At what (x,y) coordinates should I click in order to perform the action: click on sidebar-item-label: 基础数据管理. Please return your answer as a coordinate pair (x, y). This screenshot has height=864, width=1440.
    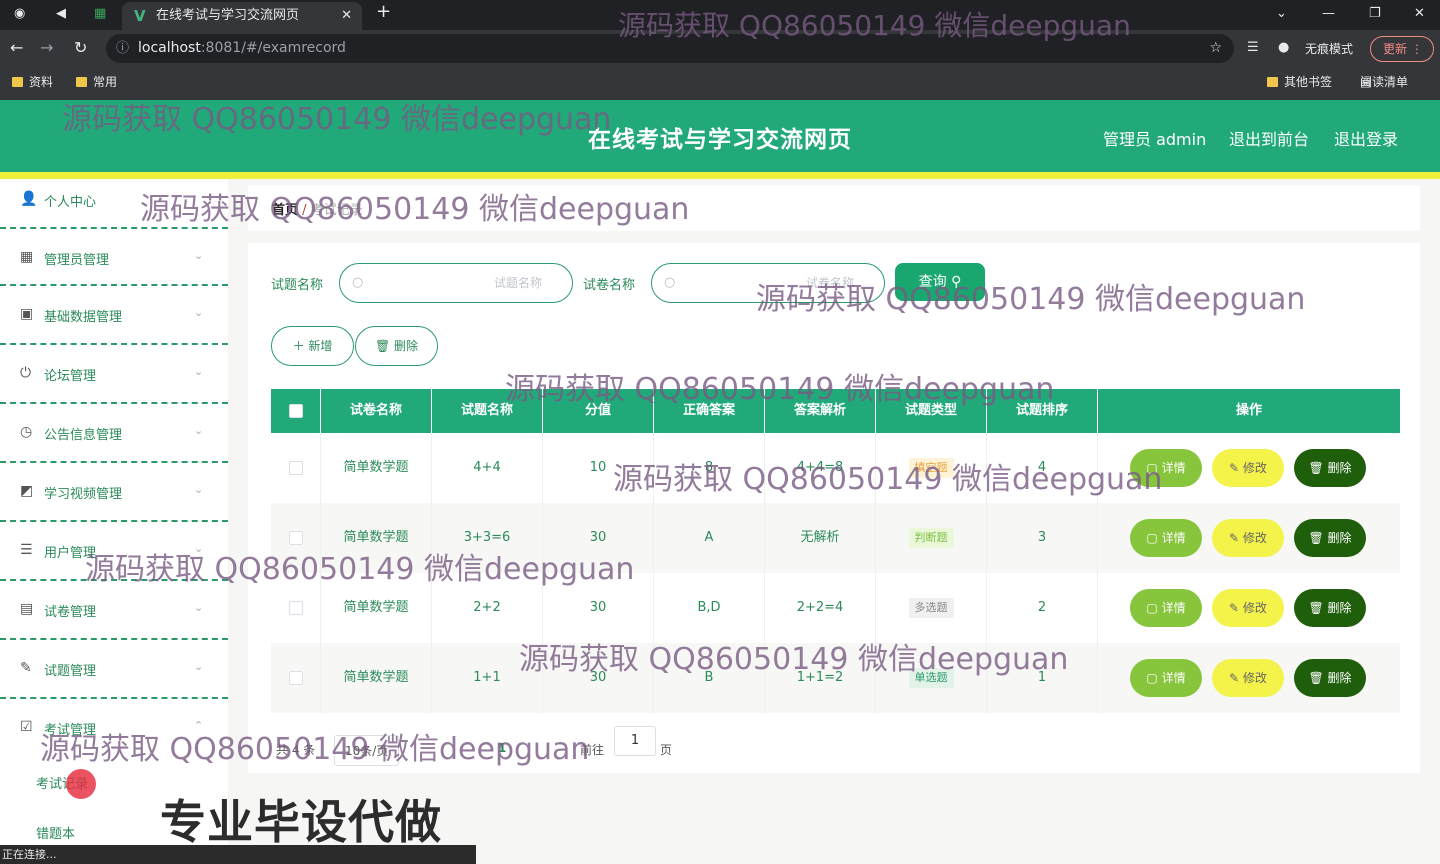
    Looking at the image, I should click on (83, 317).